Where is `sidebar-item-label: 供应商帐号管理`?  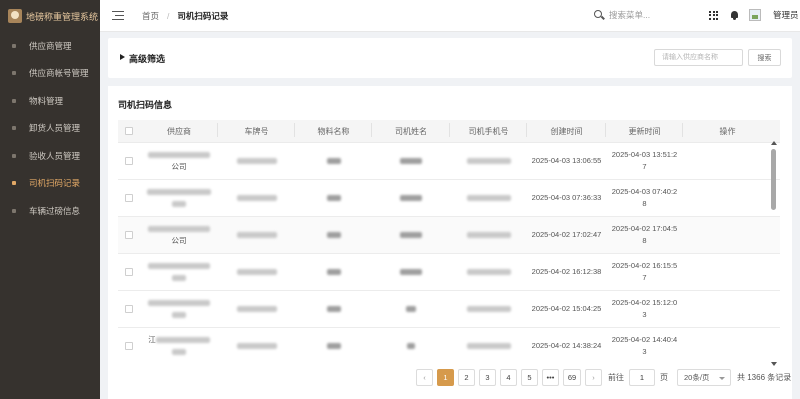
sidebar-item-label: 供应商帐号管理 is located at coordinates (59, 73).